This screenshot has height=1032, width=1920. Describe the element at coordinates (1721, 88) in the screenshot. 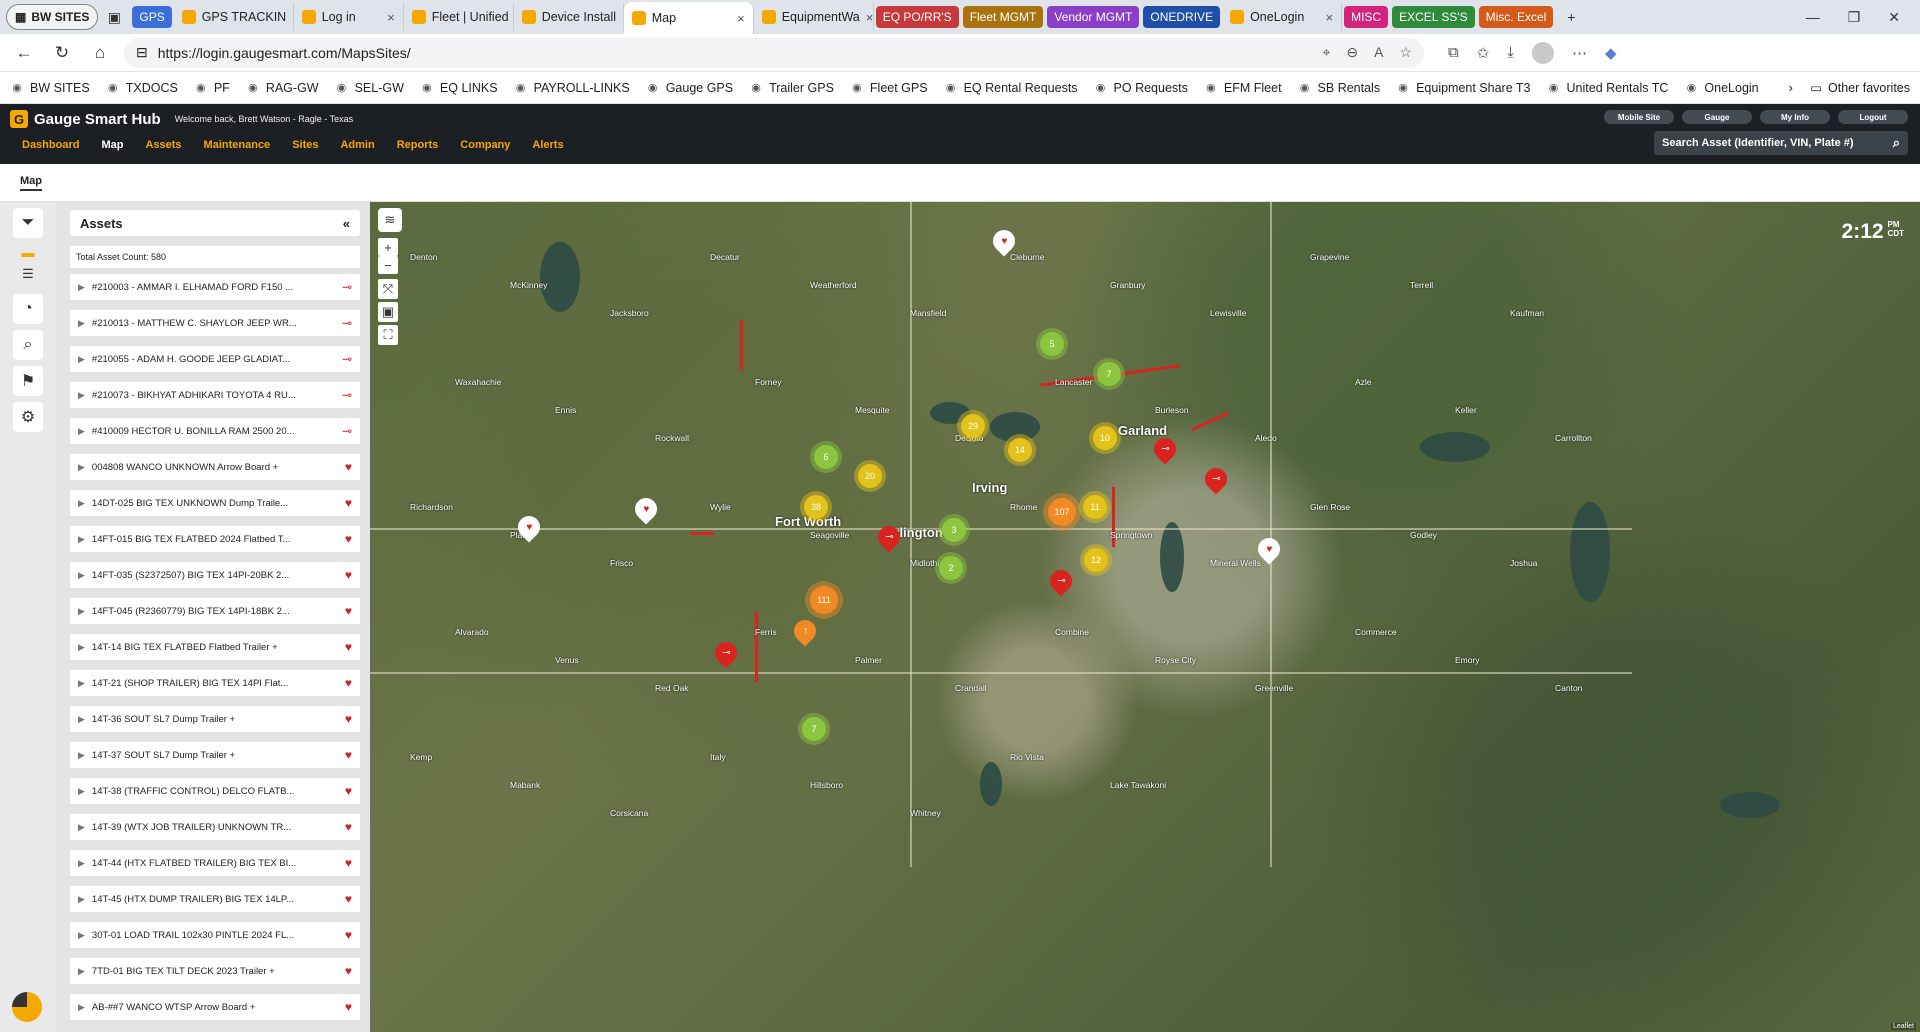

I see `favorite-link: ◉ OneLogin` at that location.